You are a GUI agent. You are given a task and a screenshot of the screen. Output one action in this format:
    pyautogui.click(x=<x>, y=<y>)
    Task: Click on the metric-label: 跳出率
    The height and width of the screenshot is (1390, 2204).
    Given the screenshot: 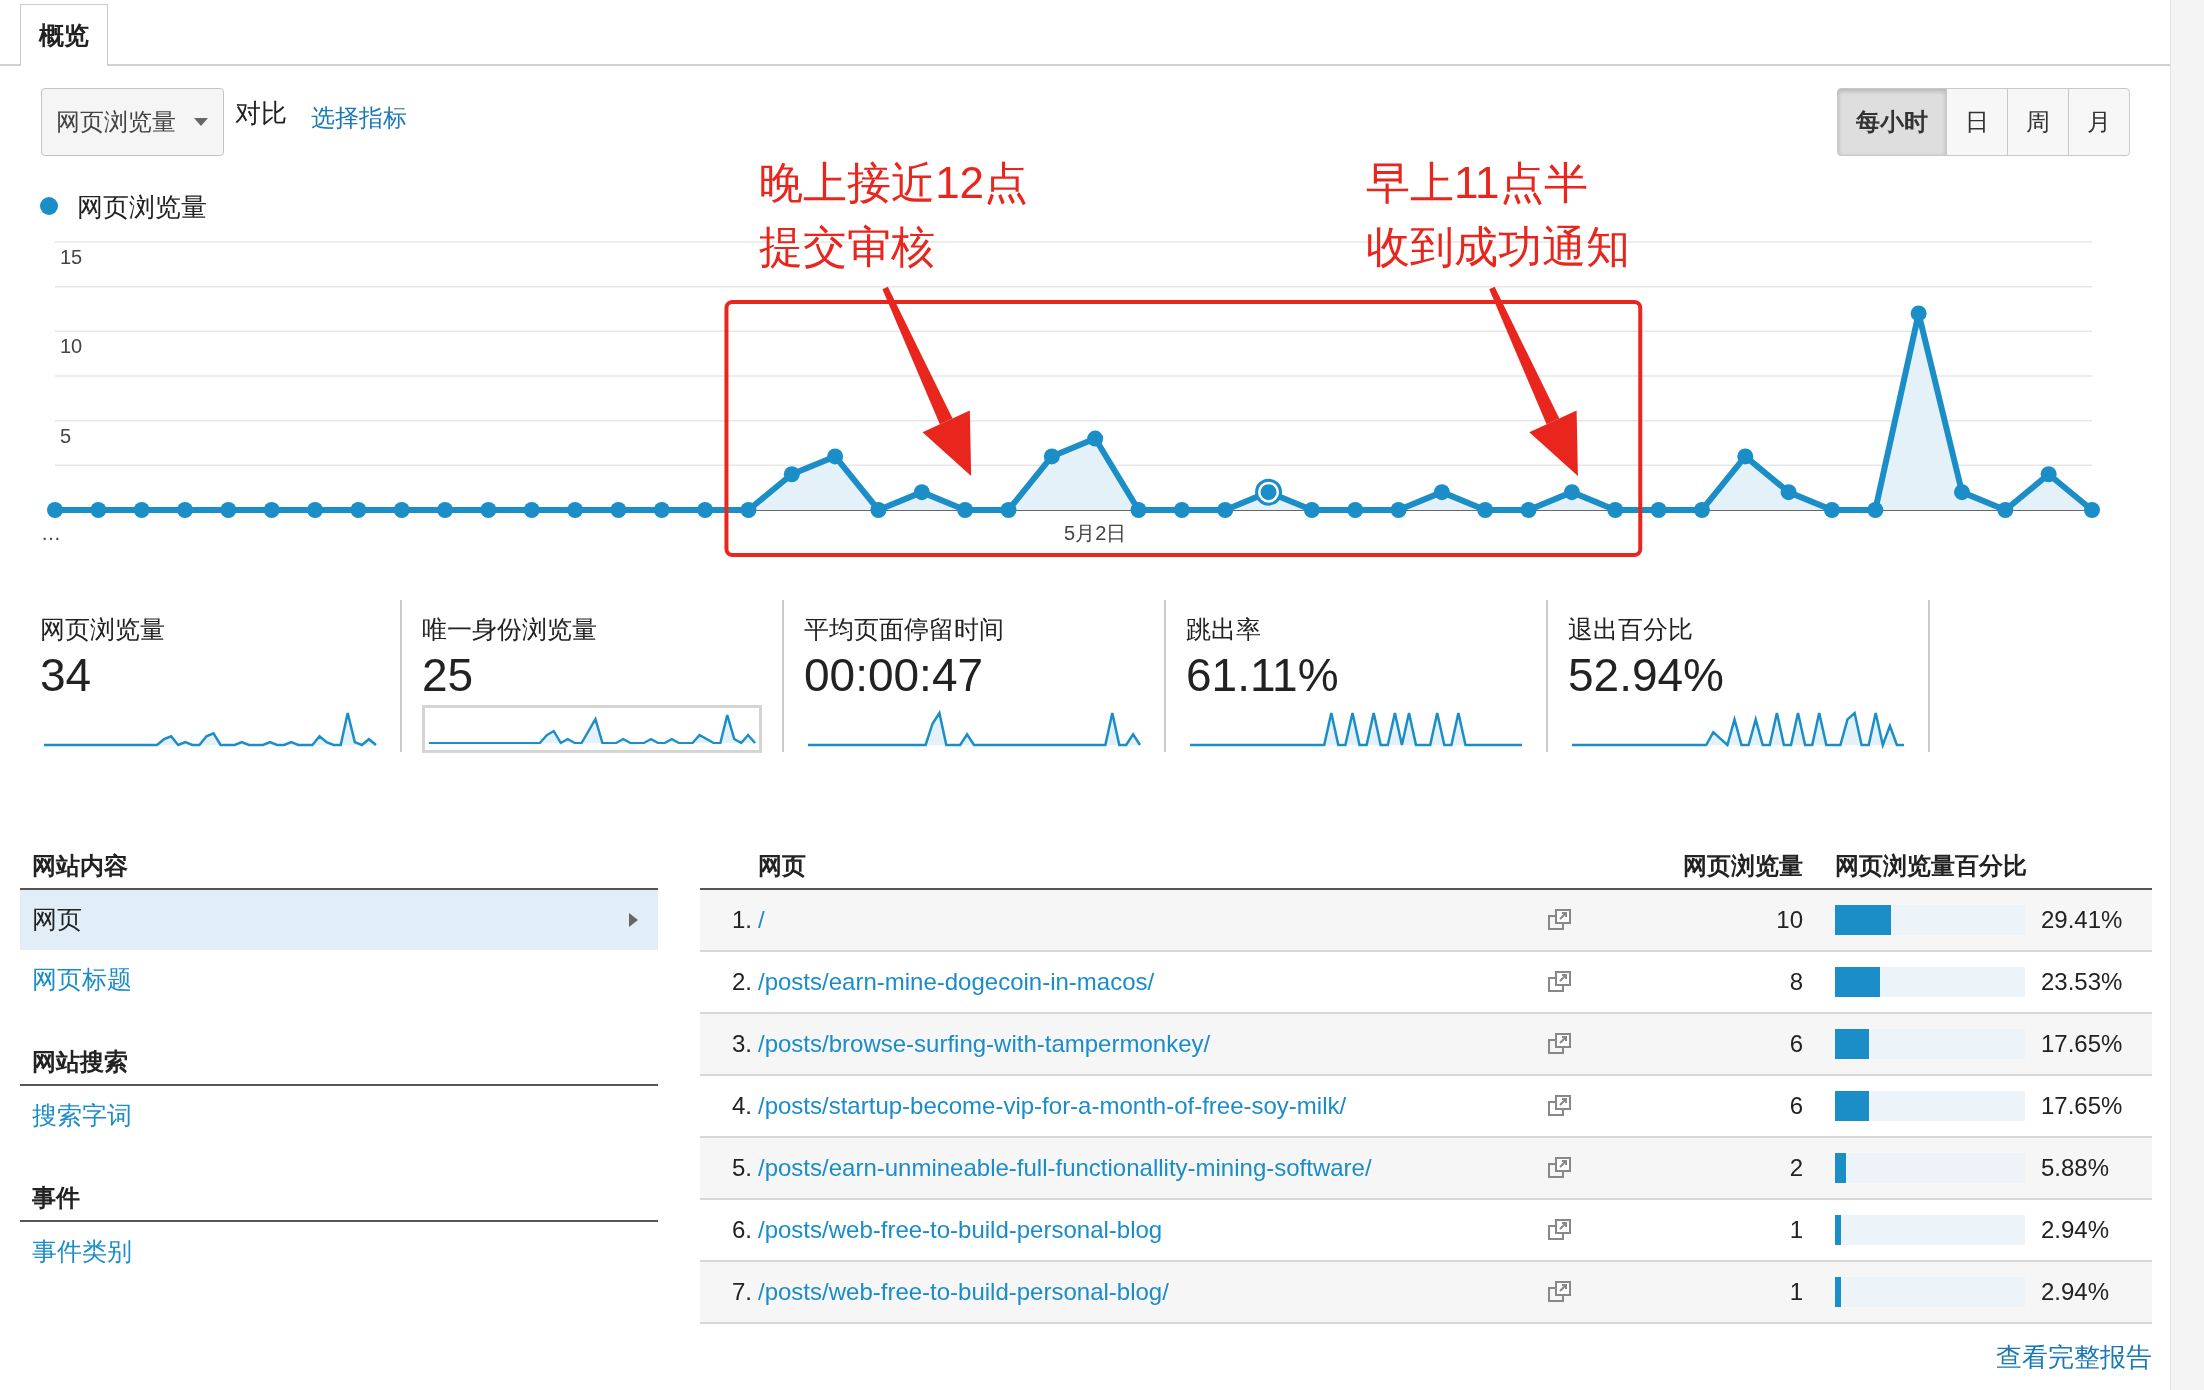 What is the action you would take?
    pyautogui.click(x=1224, y=629)
    